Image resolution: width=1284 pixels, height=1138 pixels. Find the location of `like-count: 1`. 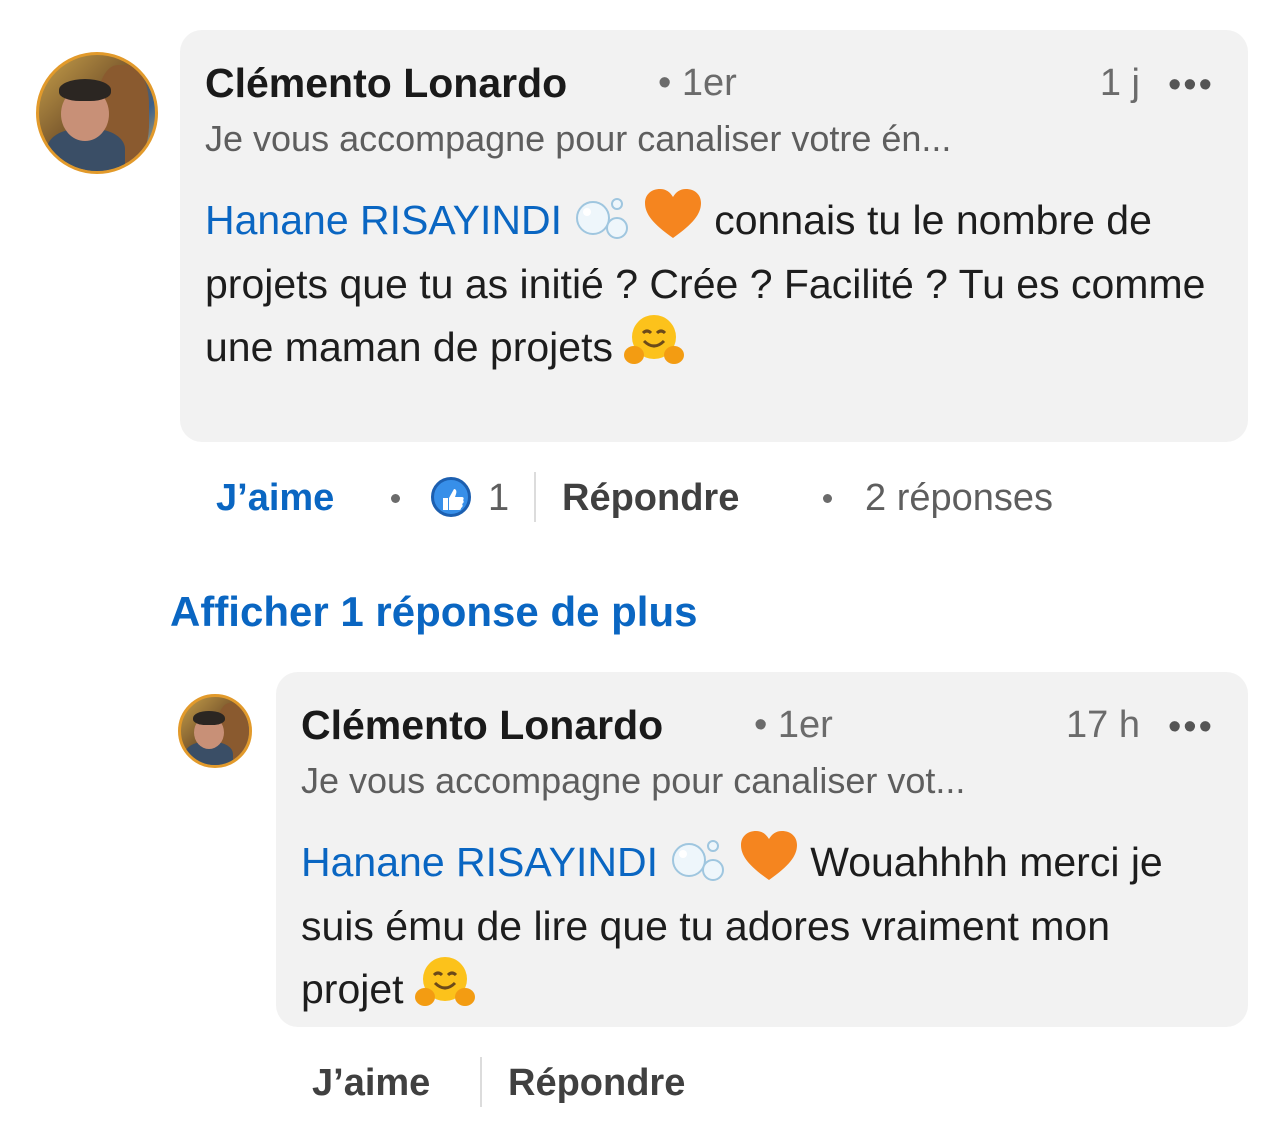

like-count: 1 is located at coordinates (498, 498).